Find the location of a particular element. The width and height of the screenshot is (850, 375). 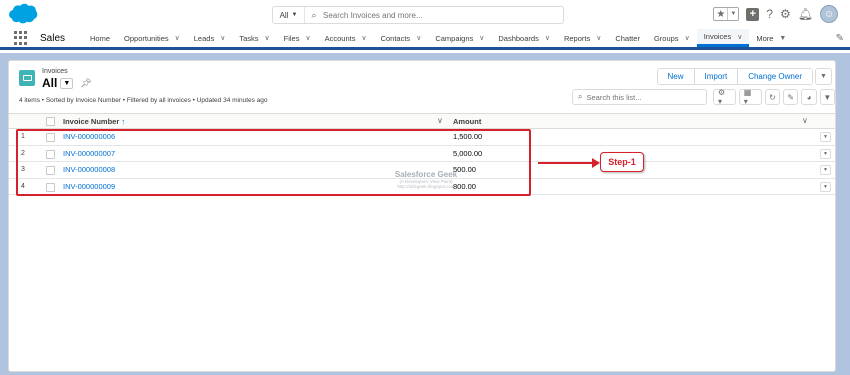

star-icon: ★ is located at coordinates (721, 14).